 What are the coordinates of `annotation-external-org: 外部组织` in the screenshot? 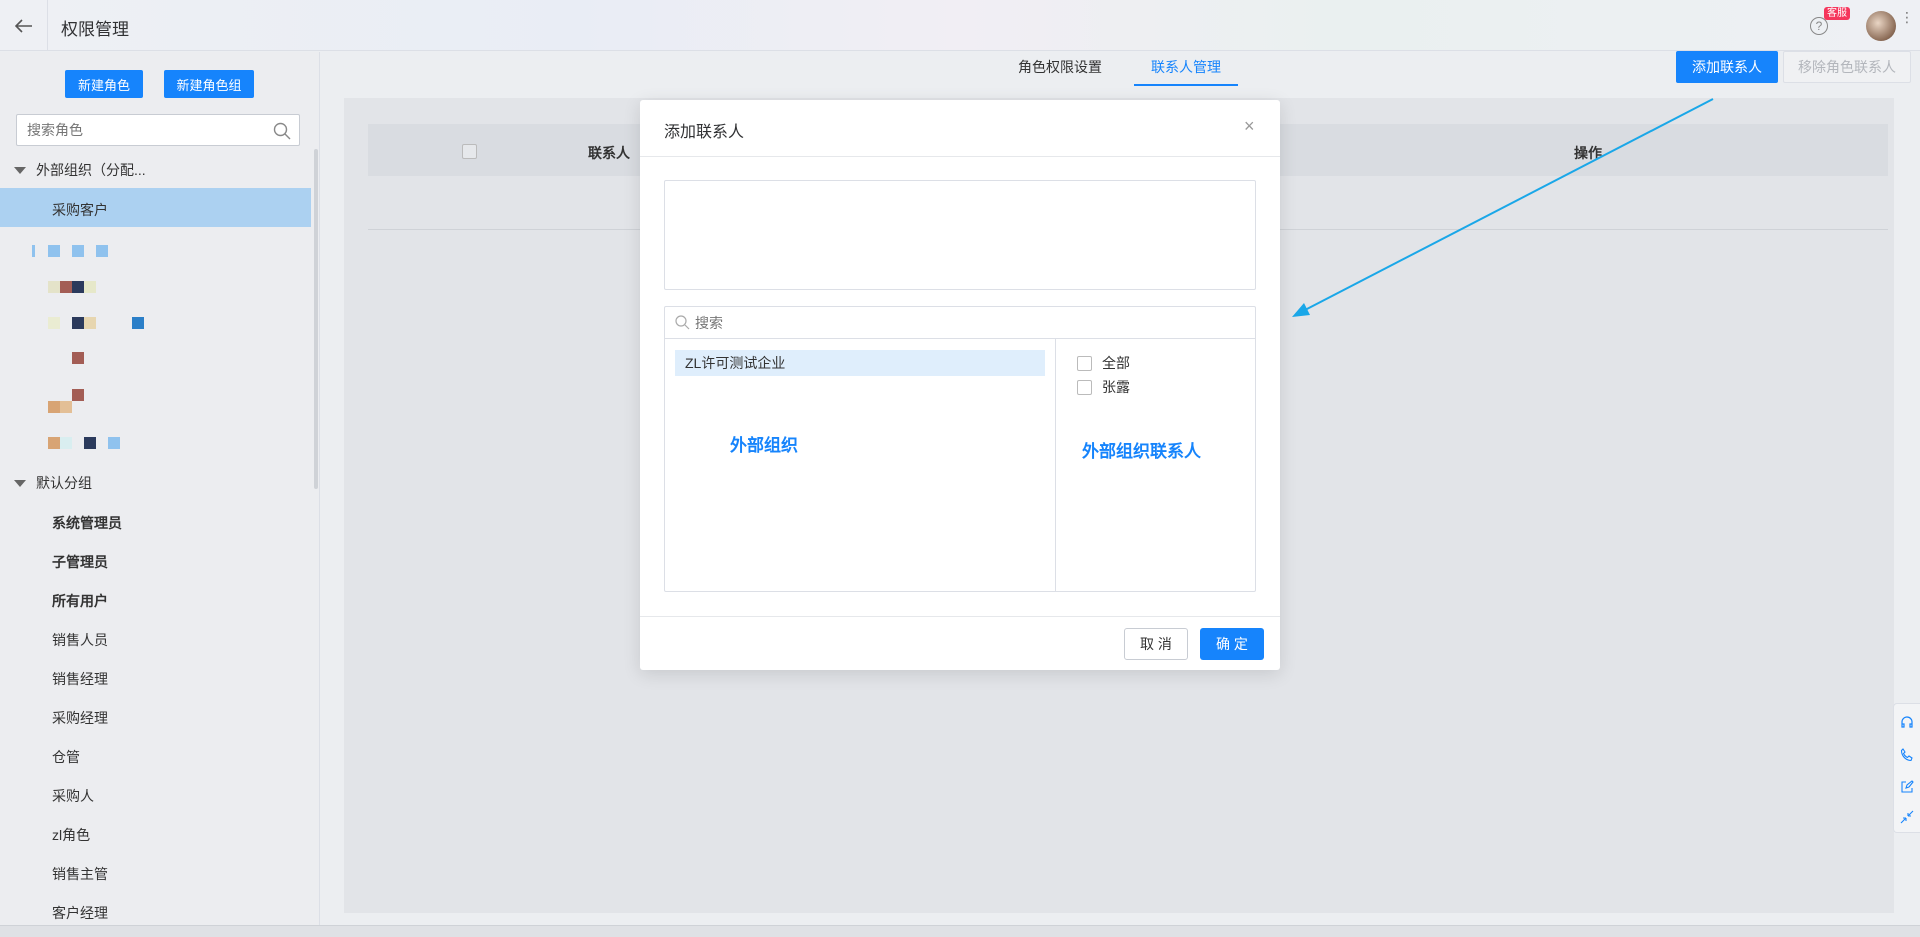 It's located at (764, 445).